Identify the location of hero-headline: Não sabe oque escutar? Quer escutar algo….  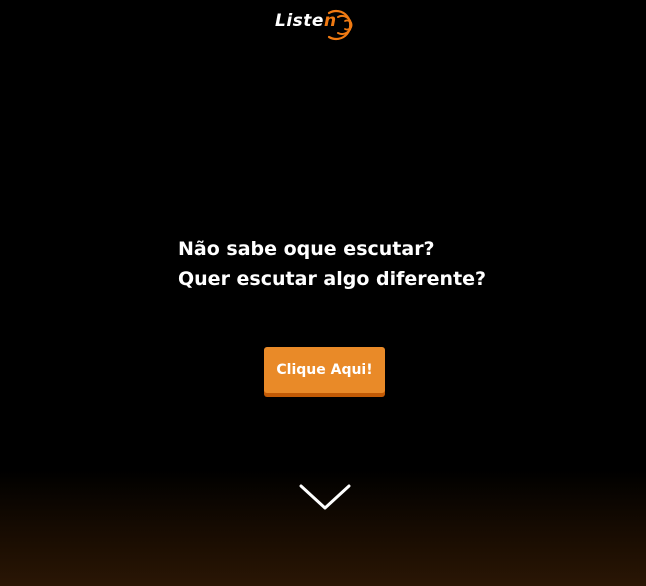
(338, 264).